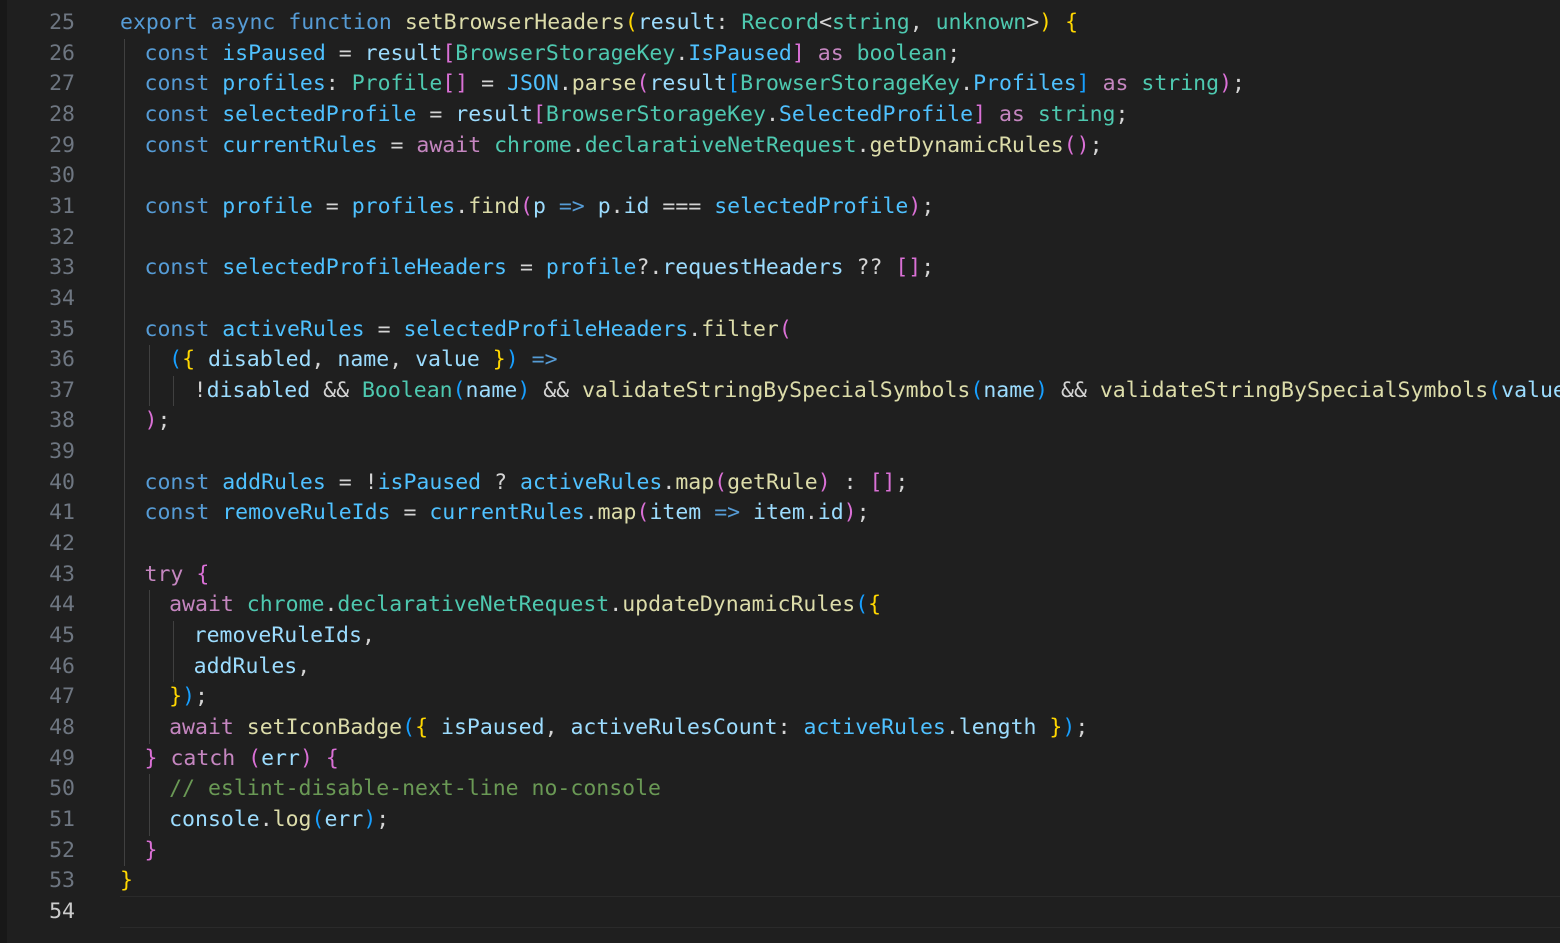 The width and height of the screenshot is (1560, 943). I want to click on code-line: } catch (err) {, so click(242, 759).